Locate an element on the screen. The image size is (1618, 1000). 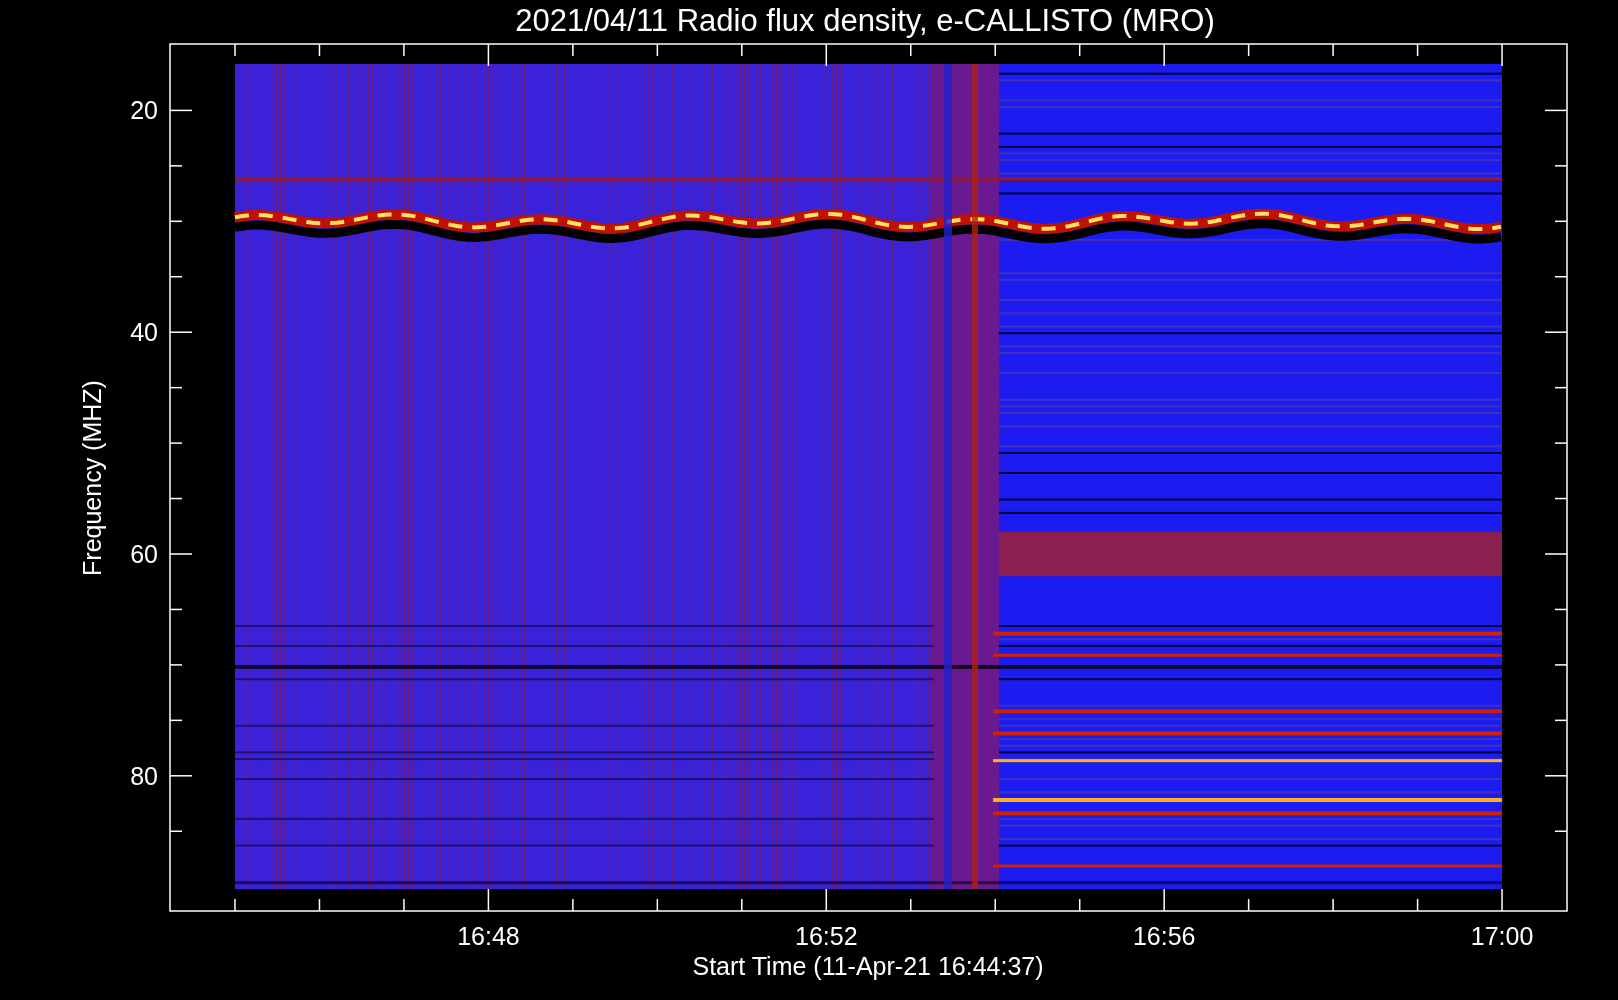
y-axis-label: Frequency (MHZ) is located at coordinates (92, 478).